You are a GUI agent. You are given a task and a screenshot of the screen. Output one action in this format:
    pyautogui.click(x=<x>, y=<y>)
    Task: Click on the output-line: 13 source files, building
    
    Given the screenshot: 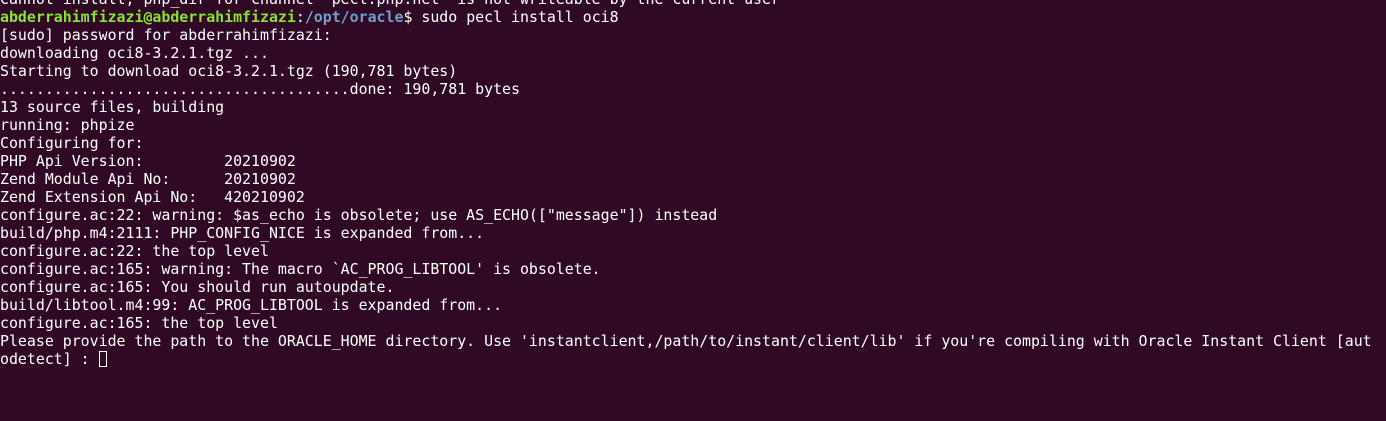 What is the action you would take?
    pyautogui.click(x=112, y=107)
    